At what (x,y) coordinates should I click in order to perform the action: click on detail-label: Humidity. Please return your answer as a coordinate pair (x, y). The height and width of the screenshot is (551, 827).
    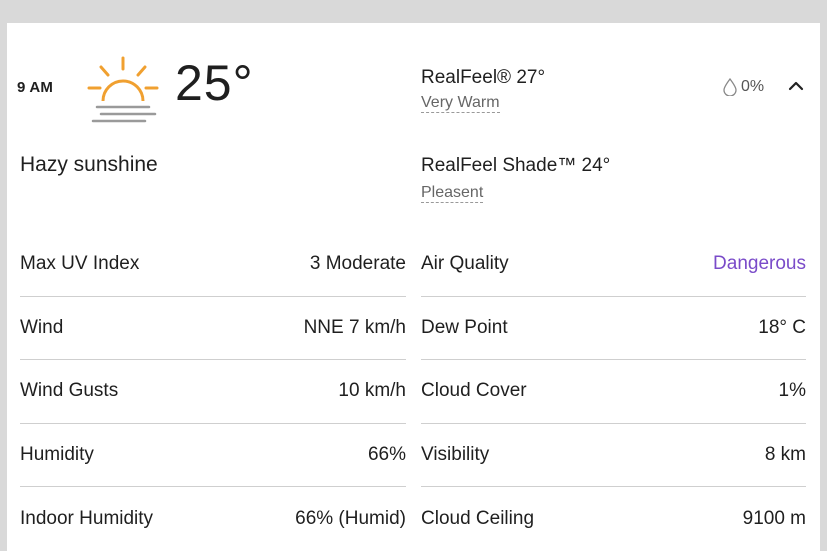
    Looking at the image, I should click on (57, 454).